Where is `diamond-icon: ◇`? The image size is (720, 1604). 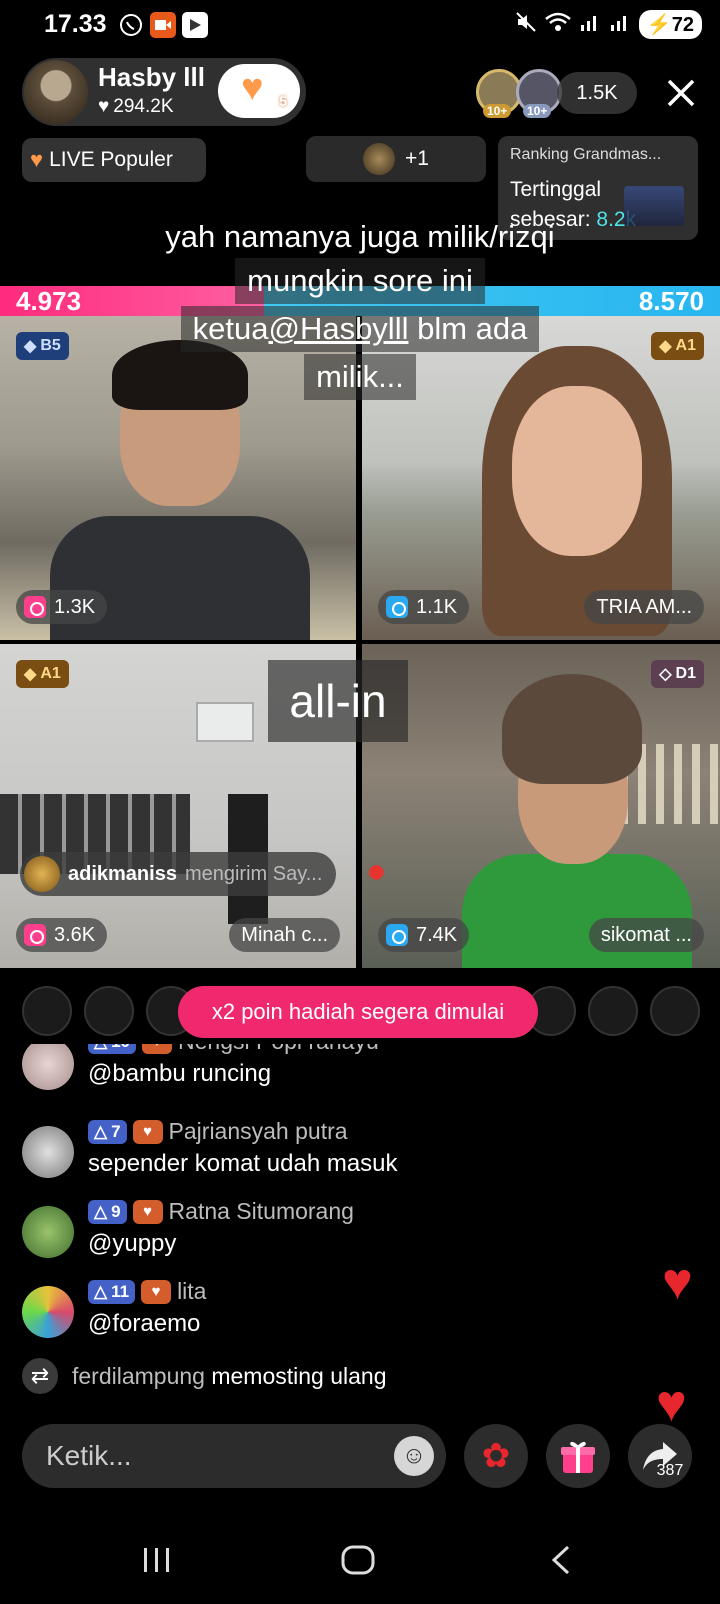 diamond-icon: ◇ is located at coordinates (665, 674).